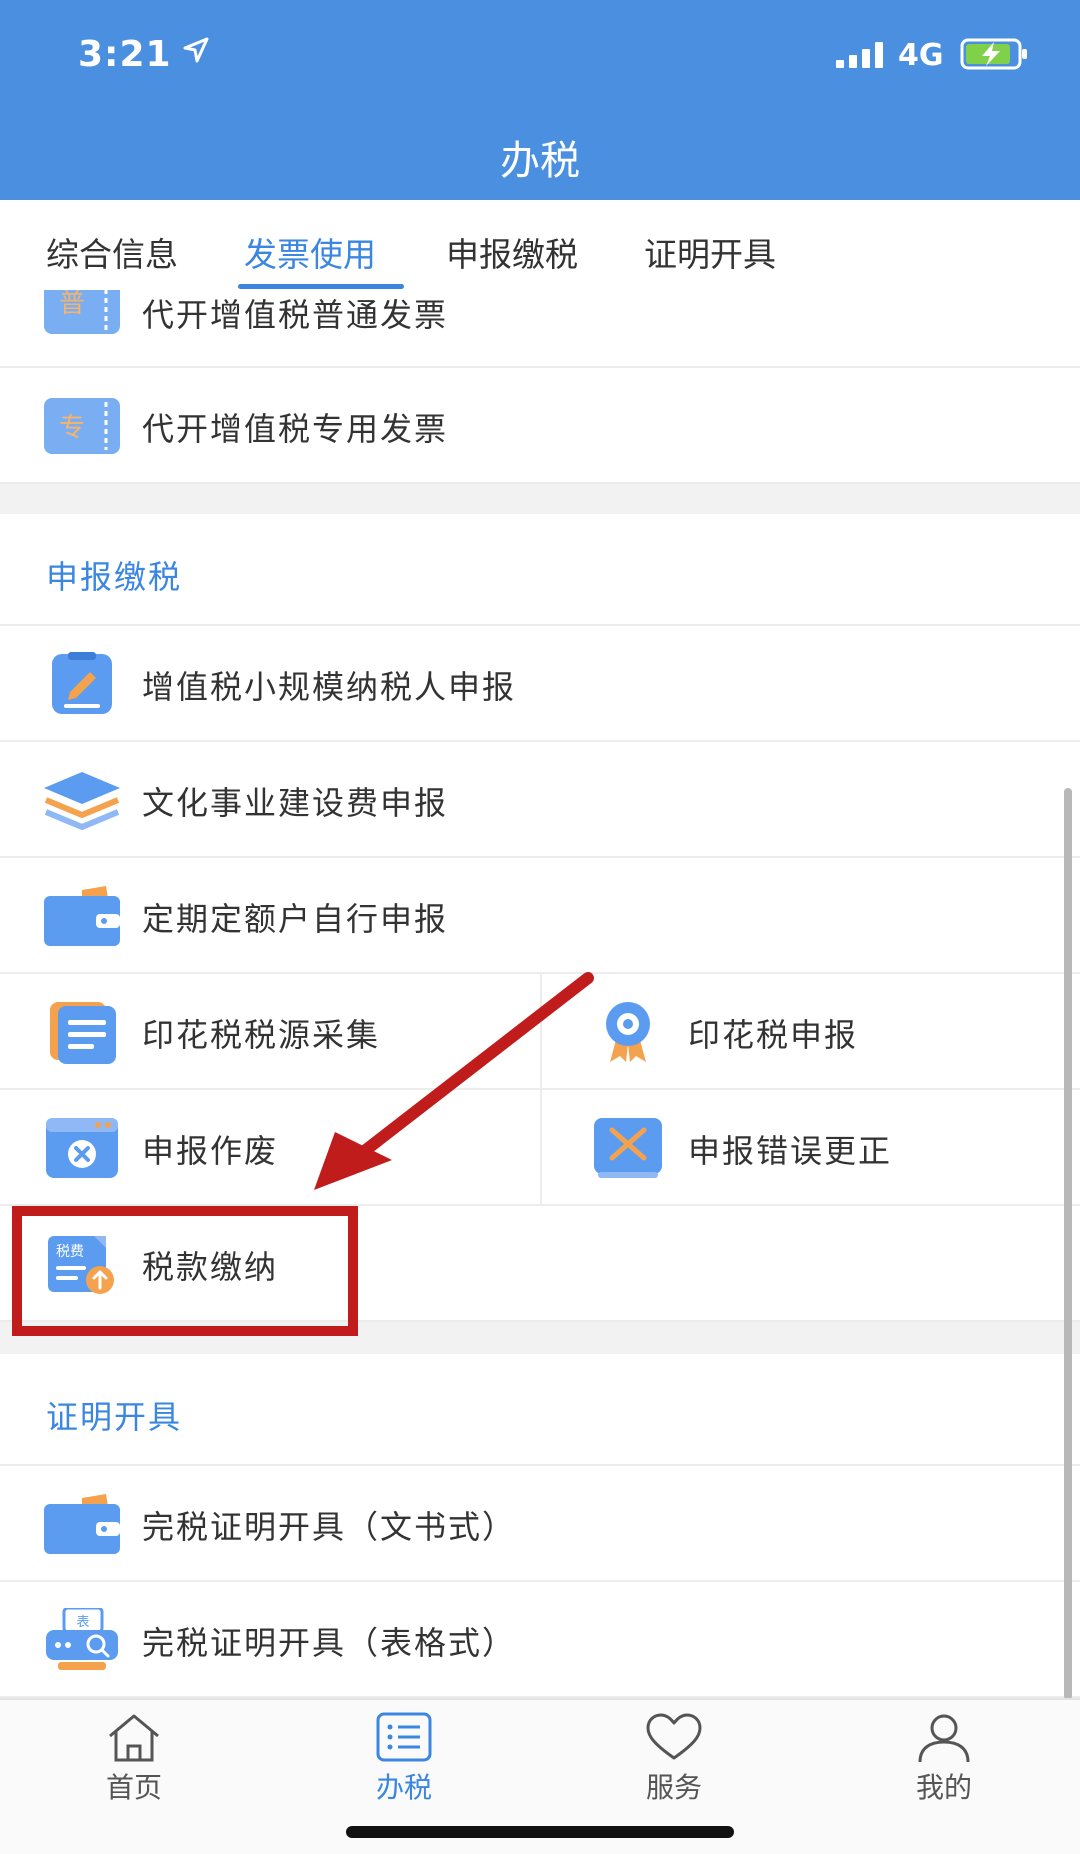 Image resolution: width=1080 pixels, height=1854 pixels. Describe the element at coordinates (540, 1524) in the screenshot. I see `list-item-tax-certificate-document: 完税证明开具（文书式）` at that location.